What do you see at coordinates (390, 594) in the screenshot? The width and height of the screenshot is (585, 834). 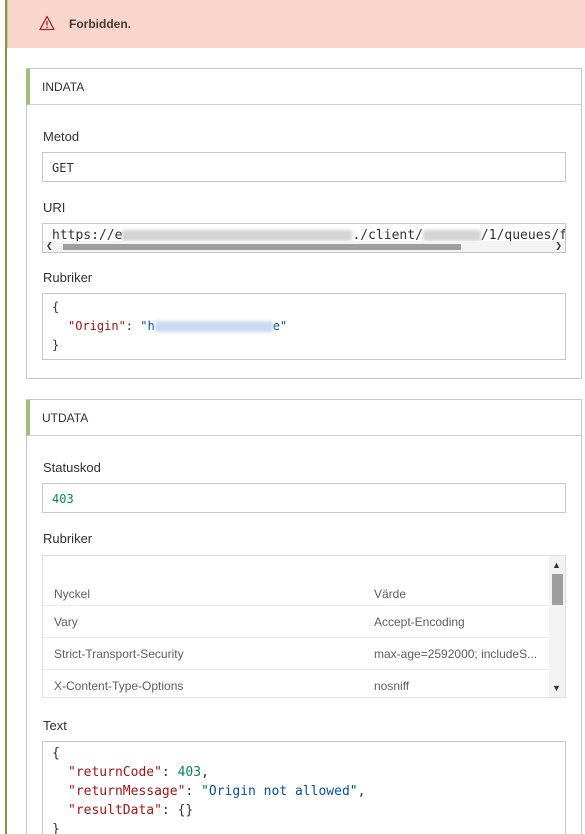 I see `column-header-value: Värde` at bounding box center [390, 594].